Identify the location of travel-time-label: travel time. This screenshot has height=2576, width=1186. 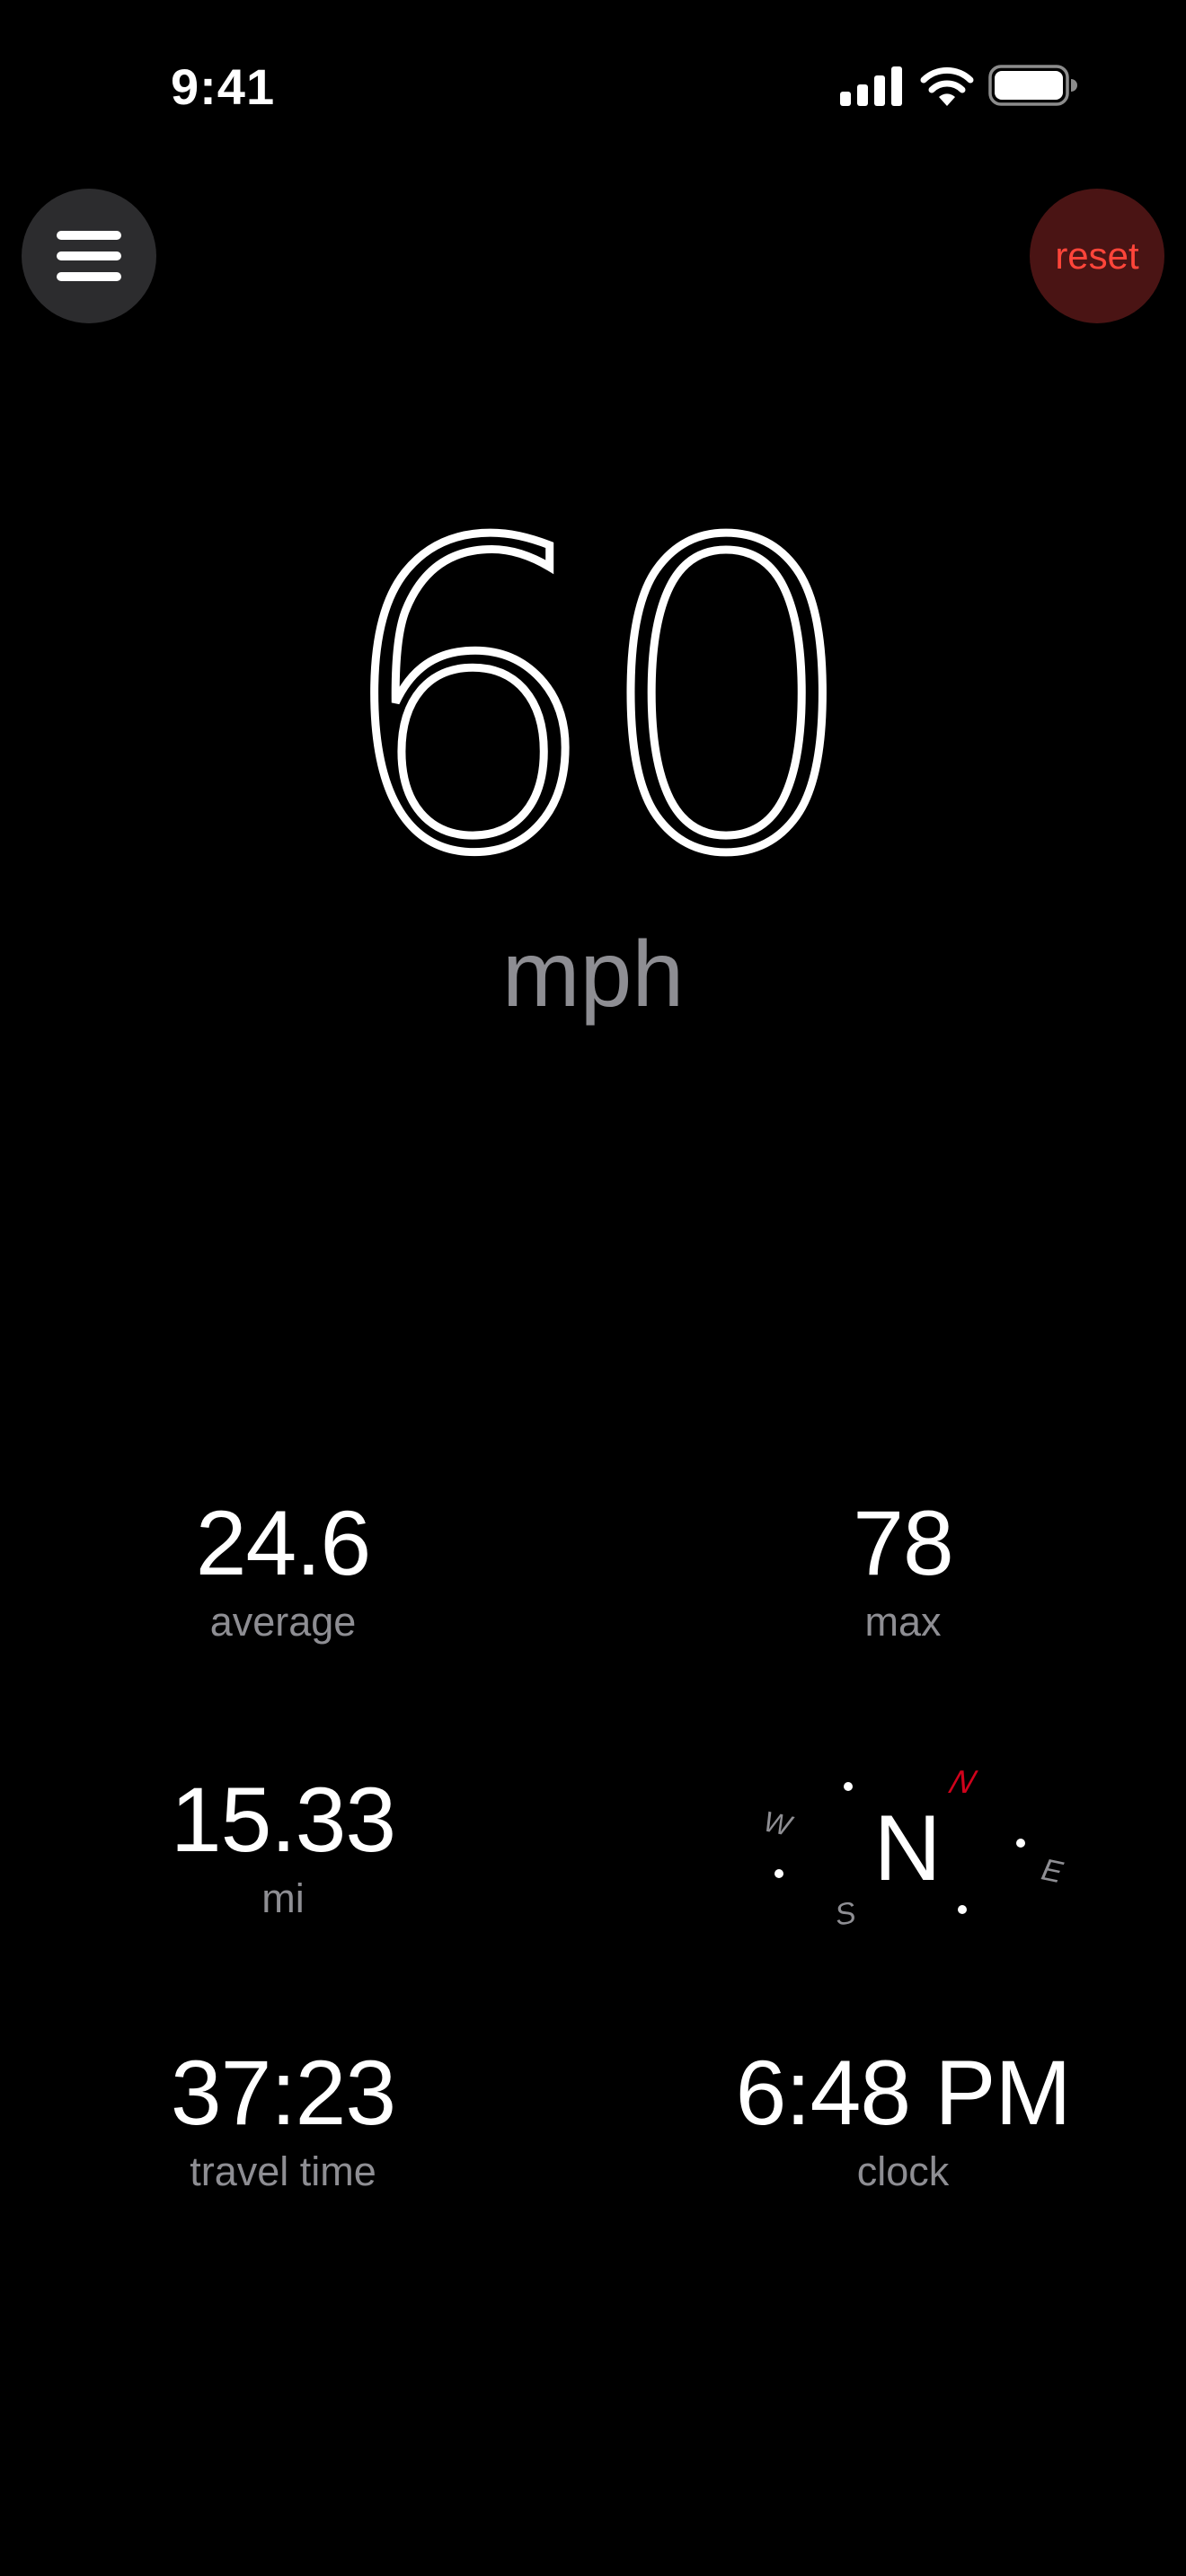
(283, 2171).